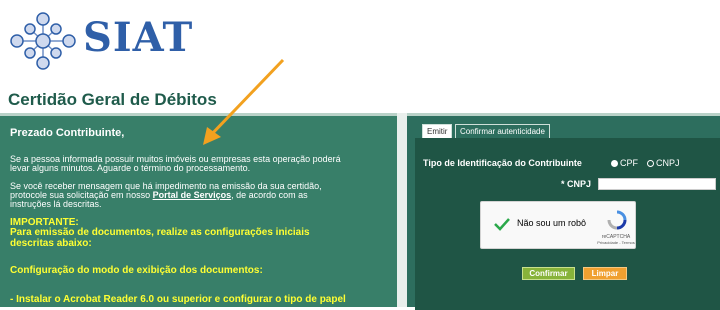  Describe the element at coordinates (614, 163) in the screenshot. I see `radio-cpf` at that location.